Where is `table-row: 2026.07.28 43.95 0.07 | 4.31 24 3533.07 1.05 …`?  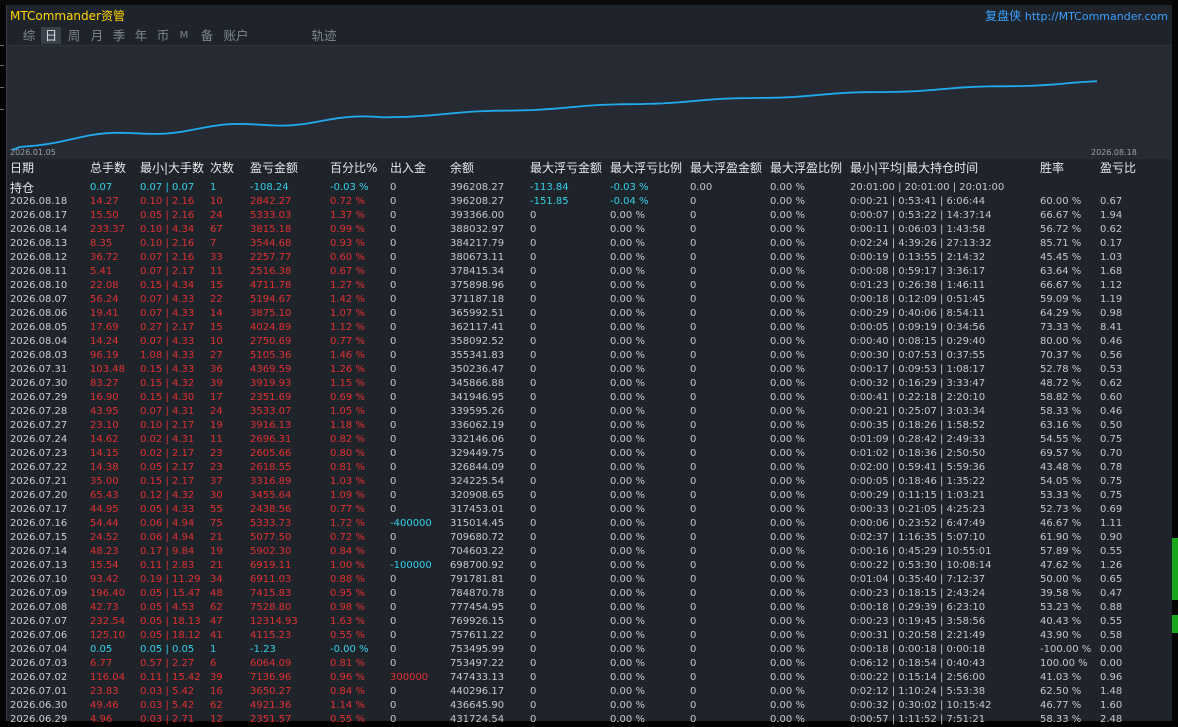
table-row: 2026.07.28 43.95 0.07 | 4.31 24 3533.07 1.05 … is located at coordinates (589, 412).